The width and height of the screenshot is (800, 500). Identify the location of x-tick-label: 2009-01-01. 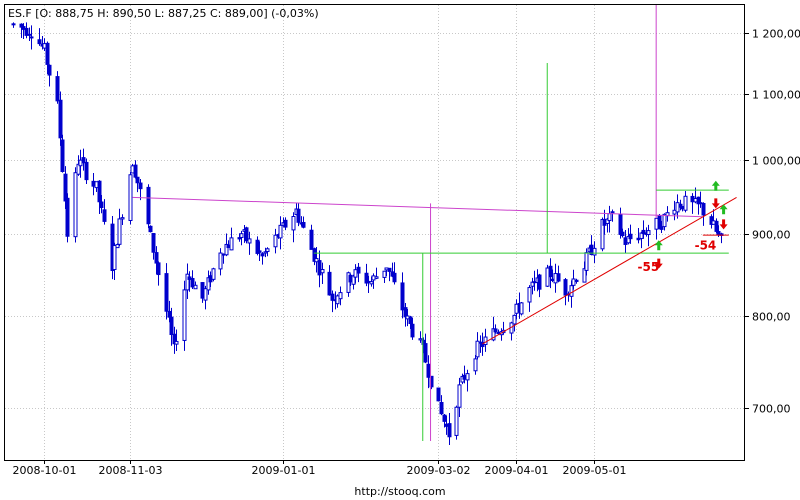
(284, 470).